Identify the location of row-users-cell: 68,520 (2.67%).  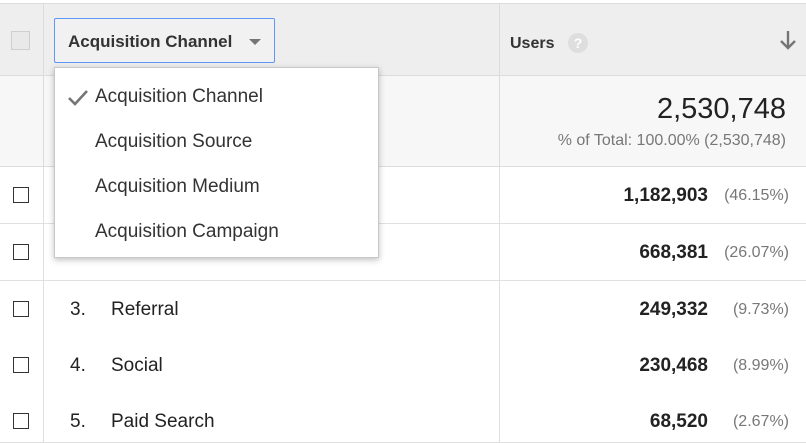
(652, 417).